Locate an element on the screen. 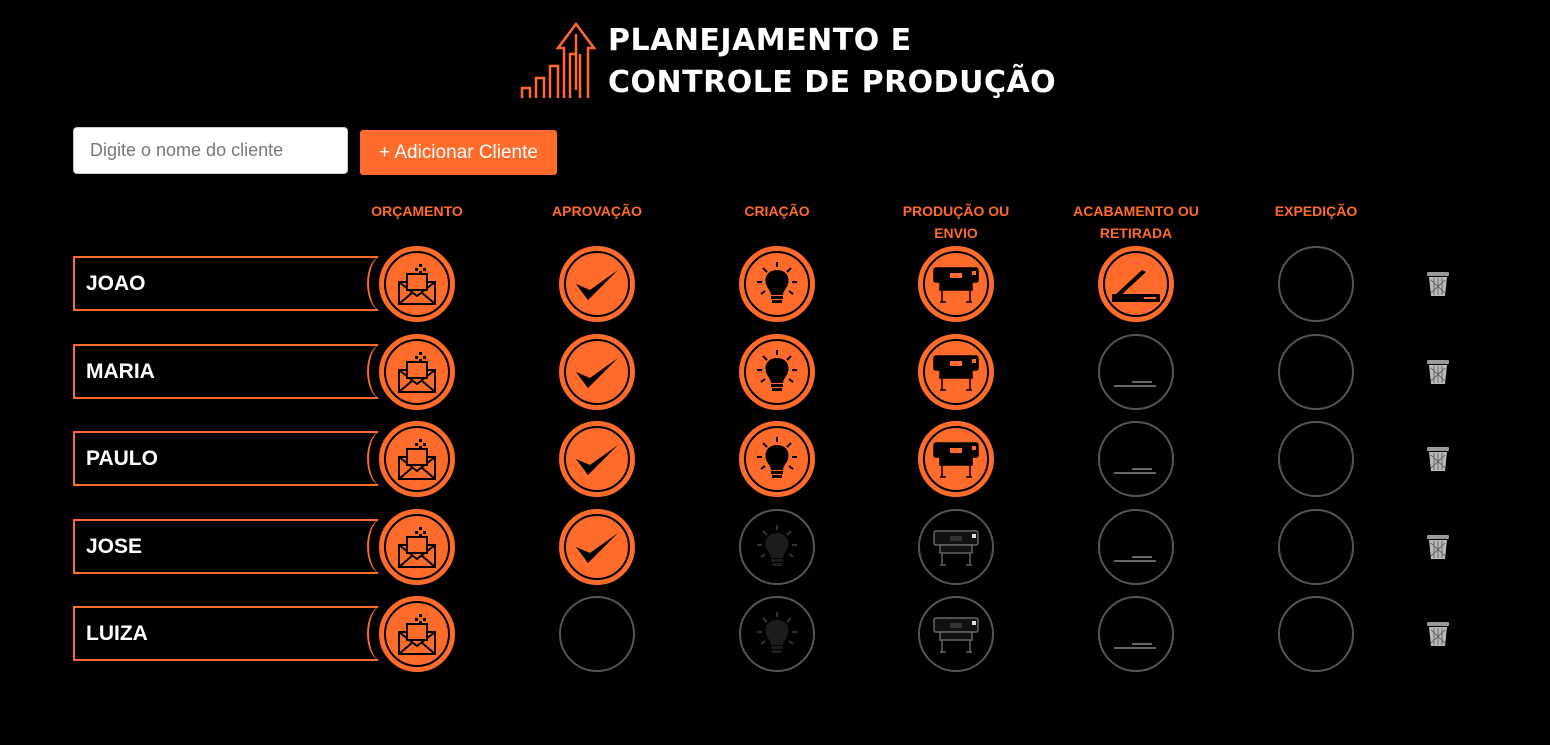 The width and height of the screenshot is (1550, 745). client-name-input is located at coordinates (210, 150).